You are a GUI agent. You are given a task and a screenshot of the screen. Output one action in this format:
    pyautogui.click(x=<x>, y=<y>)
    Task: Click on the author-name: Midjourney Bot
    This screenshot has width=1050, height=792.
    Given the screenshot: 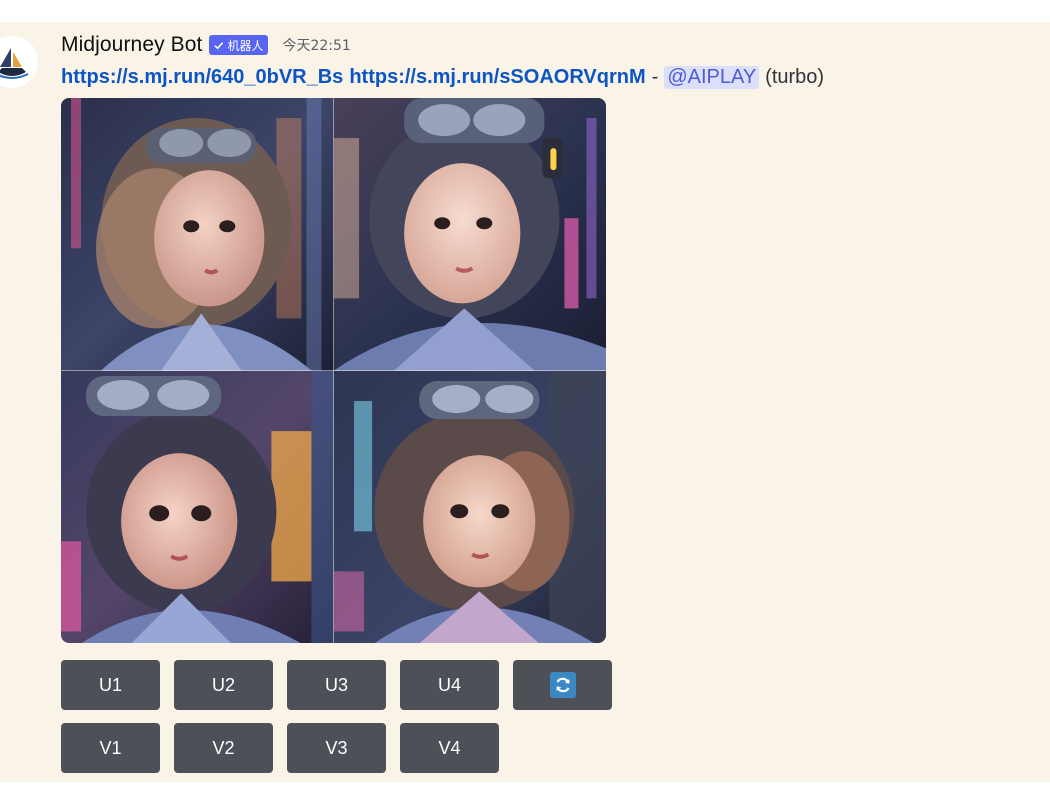 What is the action you would take?
    pyautogui.click(x=131, y=45)
    